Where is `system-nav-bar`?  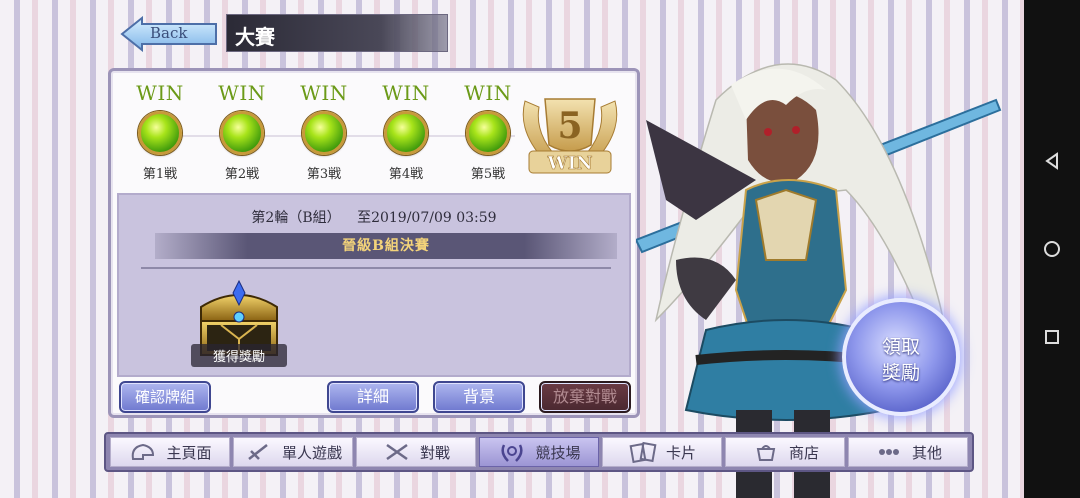
system-nav-bar is located at coordinates (1052, 249).